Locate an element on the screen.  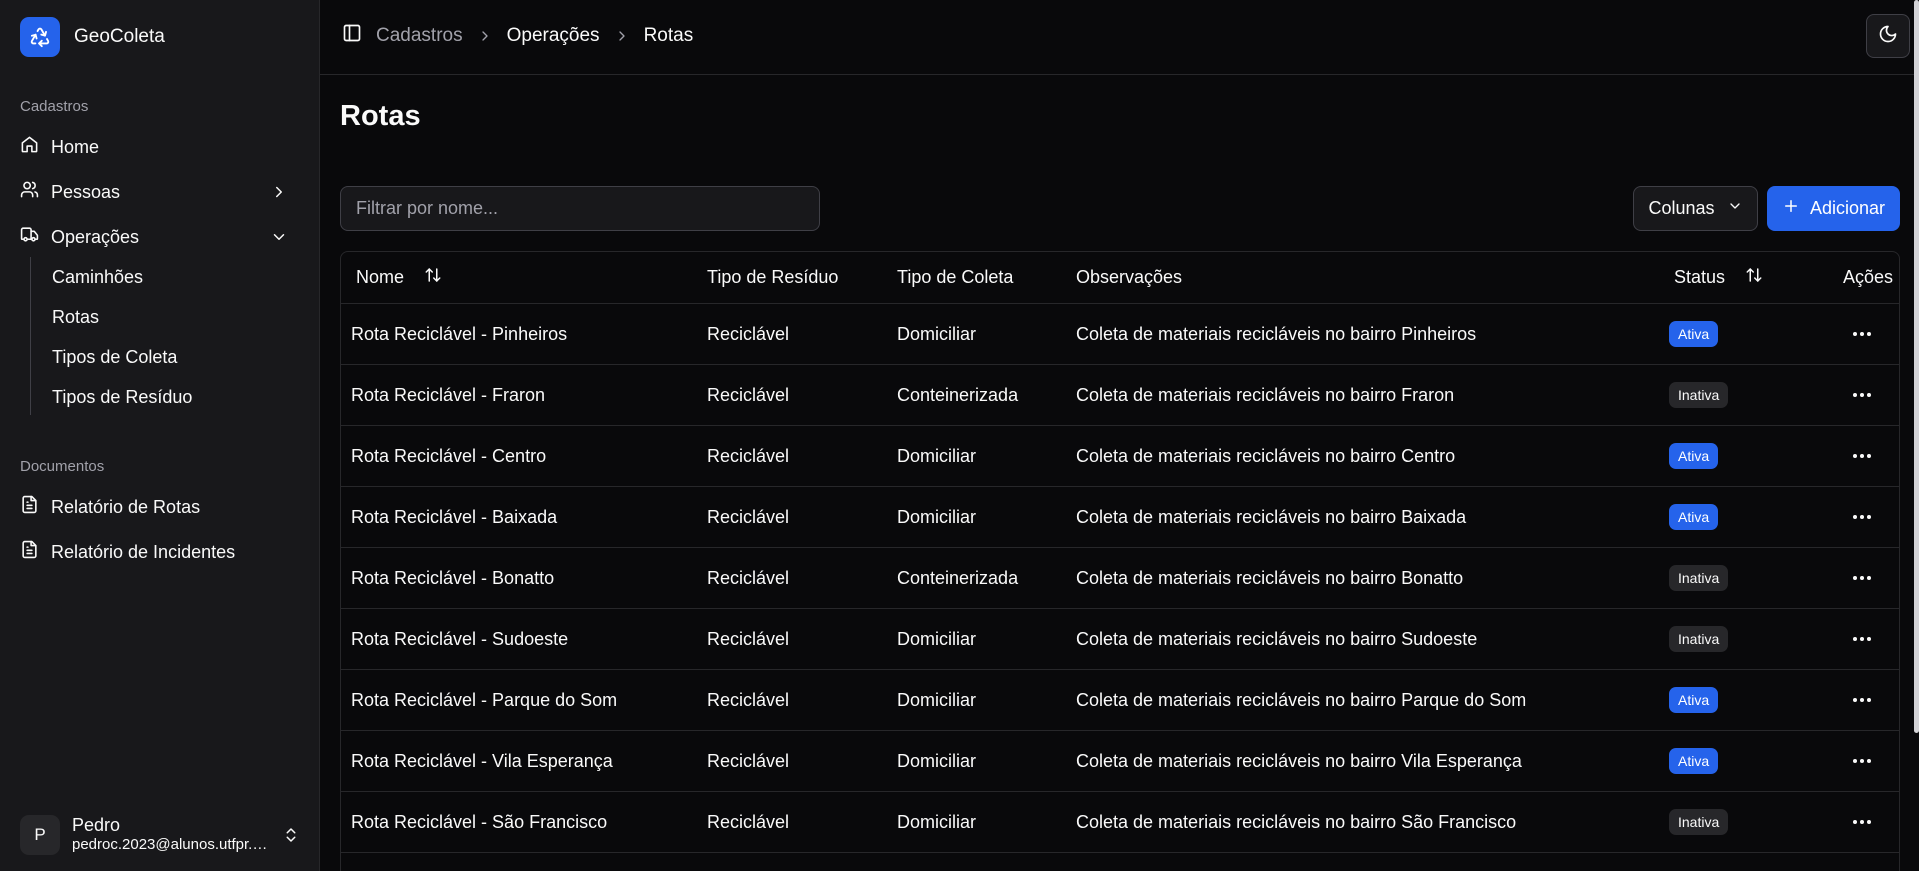
sidebar-toggle-icon is located at coordinates (352, 36).